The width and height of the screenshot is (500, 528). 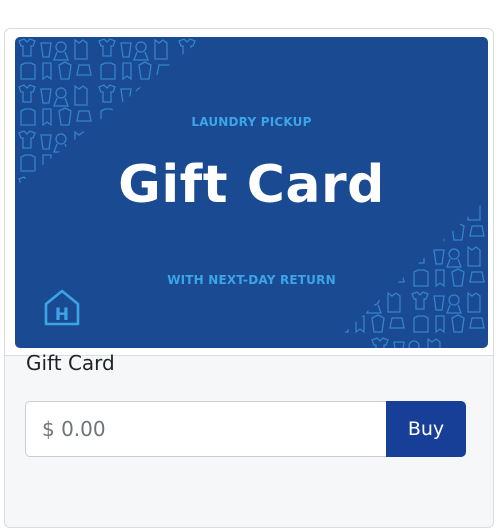 I want to click on product-title: Gift Card, so click(x=70, y=363).